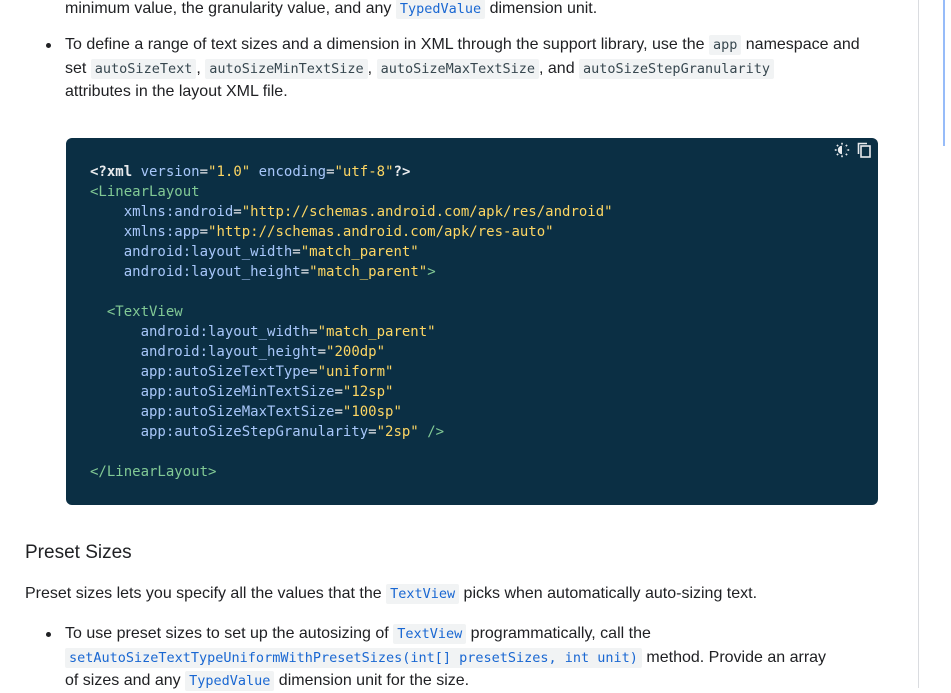 The height and width of the screenshot is (693, 951). I want to click on code-token: app:autoSizeMinTextSize, so click(237, 392).